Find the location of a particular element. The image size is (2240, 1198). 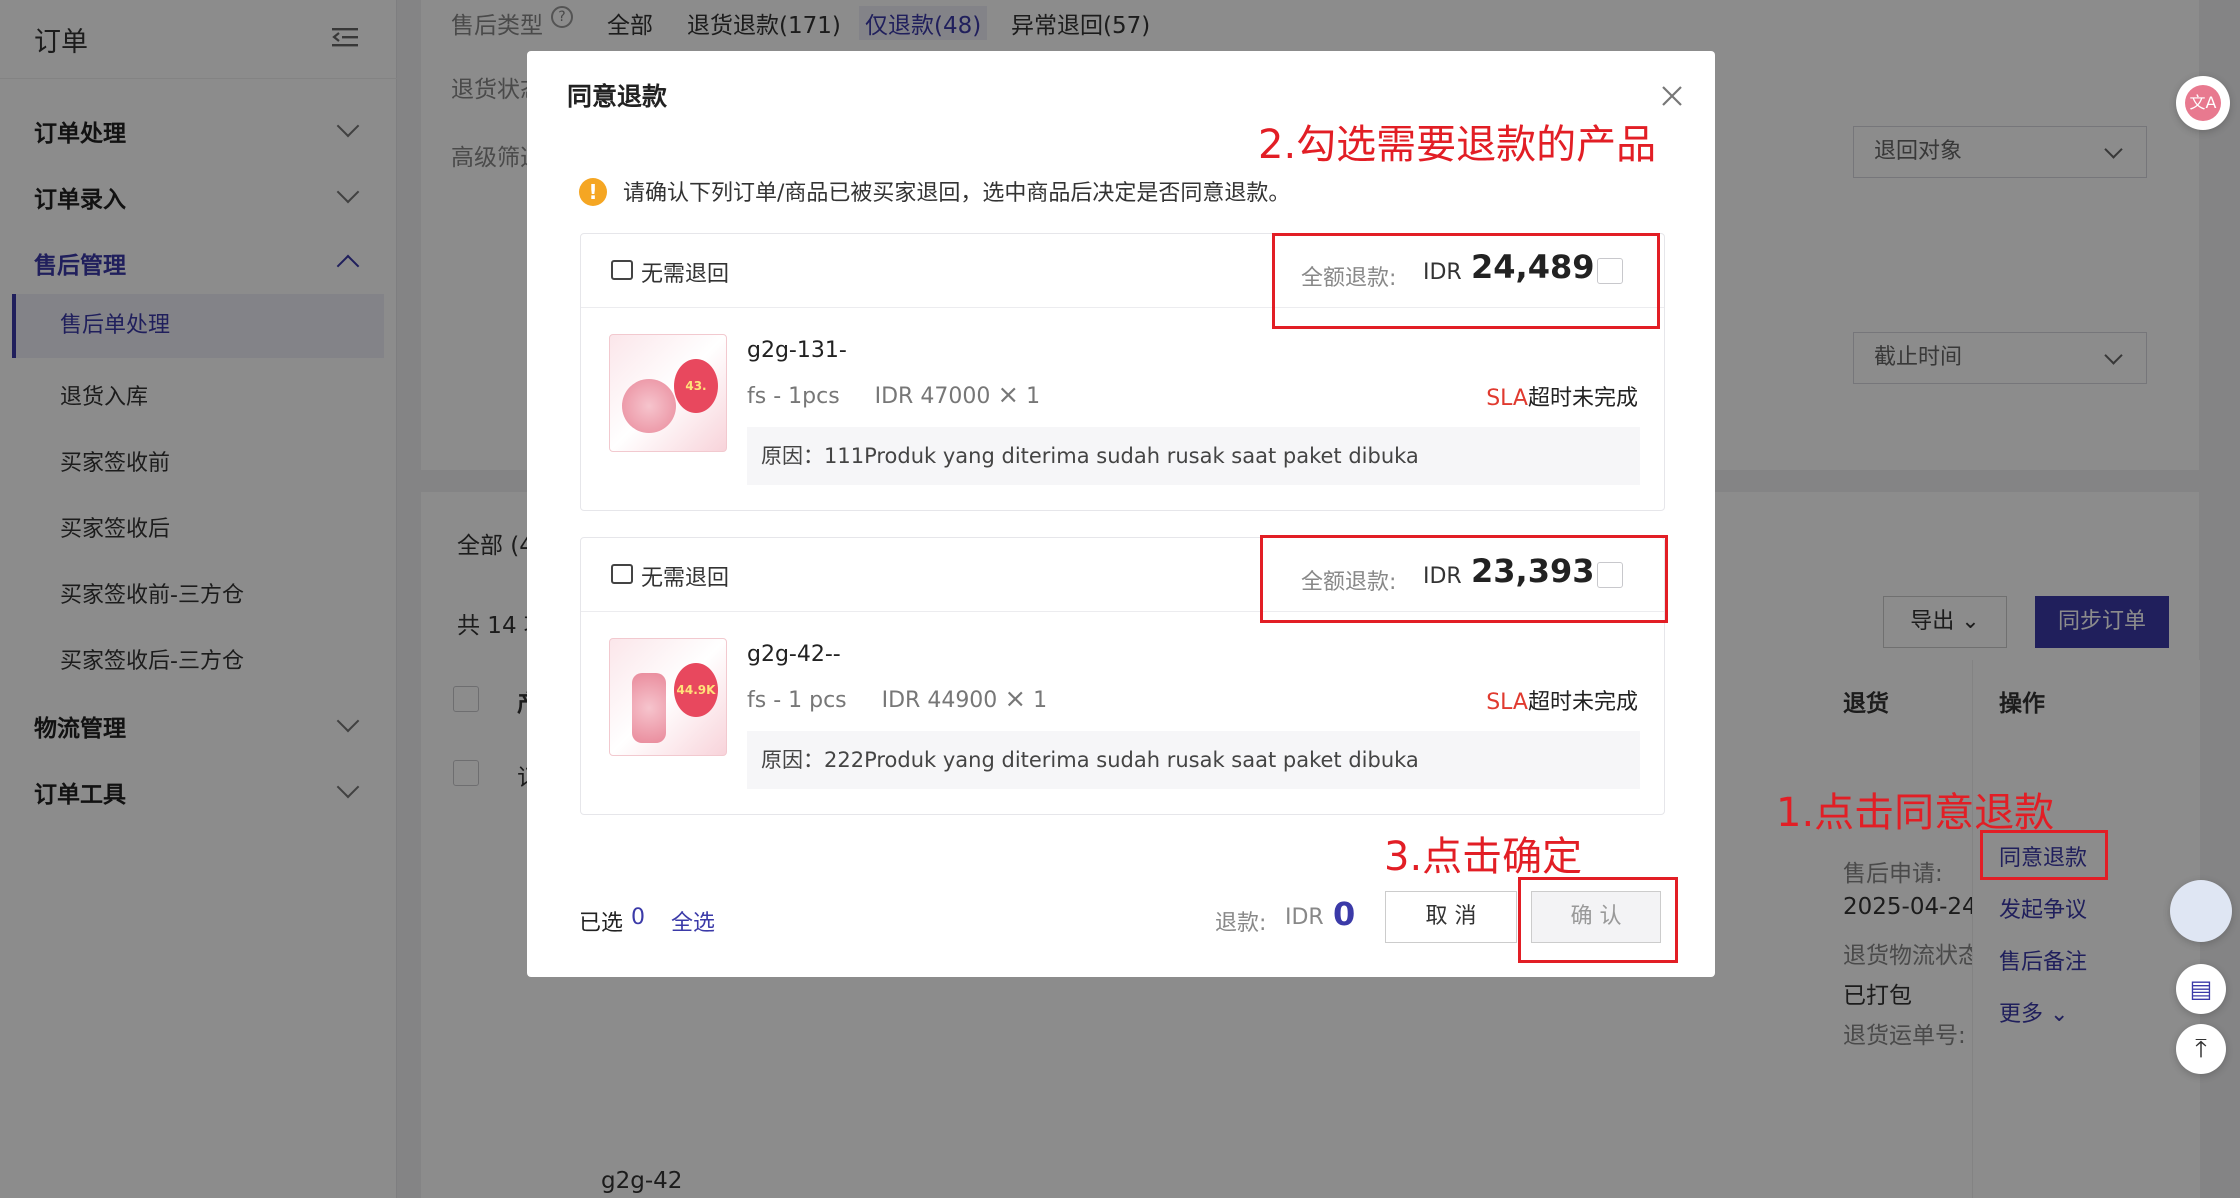

price-tag: 44.9K is located at coordinates (696, 690).